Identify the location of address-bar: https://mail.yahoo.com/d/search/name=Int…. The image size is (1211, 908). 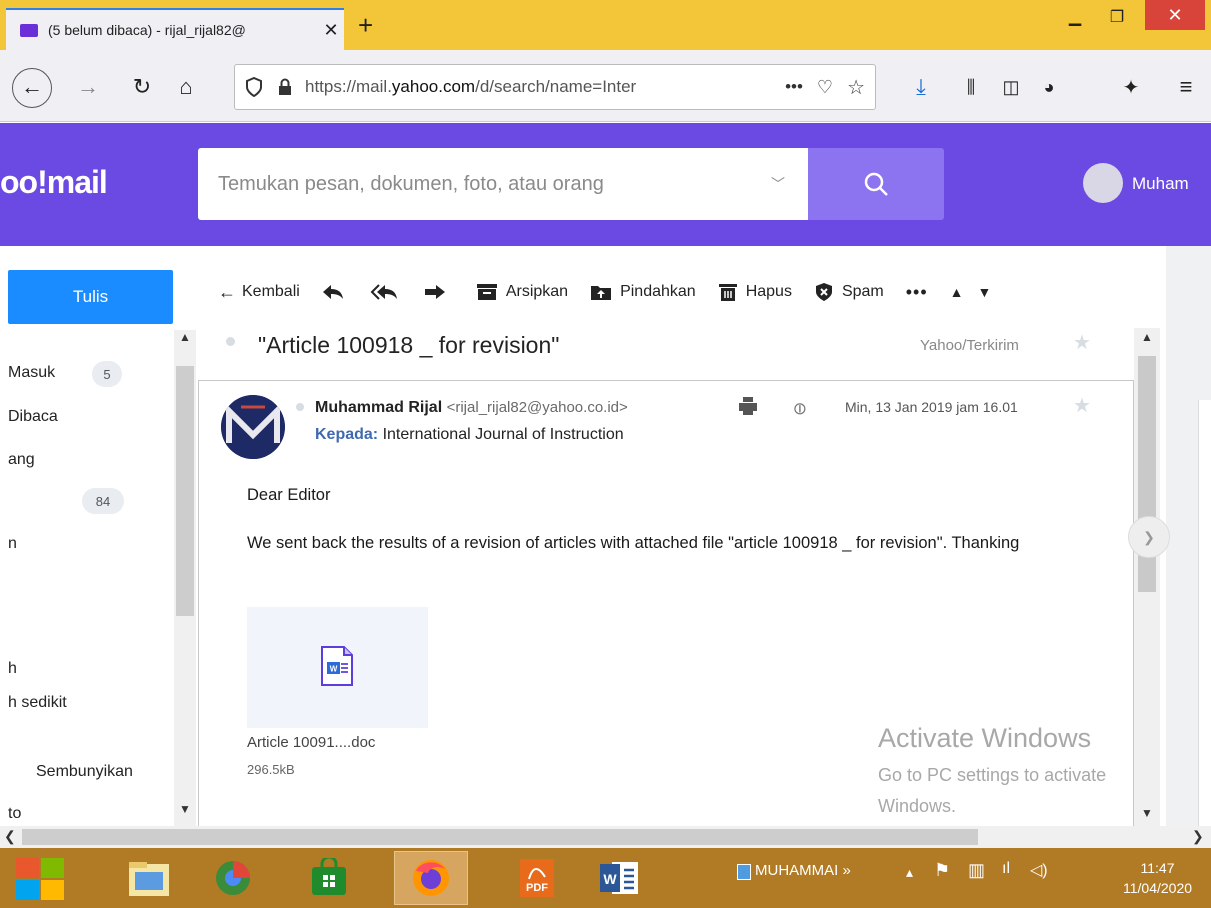
(555, 87).